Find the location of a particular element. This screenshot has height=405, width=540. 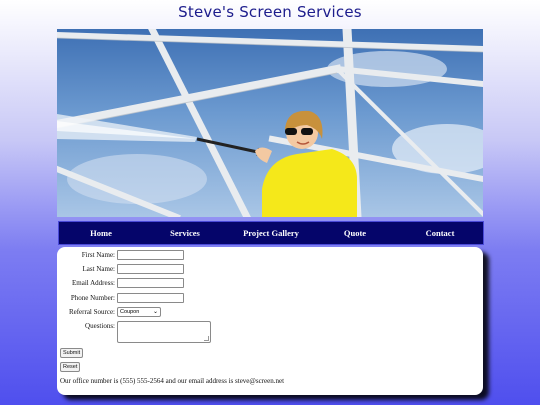

nav-contact: Contact is located at coordinates (440, 233).